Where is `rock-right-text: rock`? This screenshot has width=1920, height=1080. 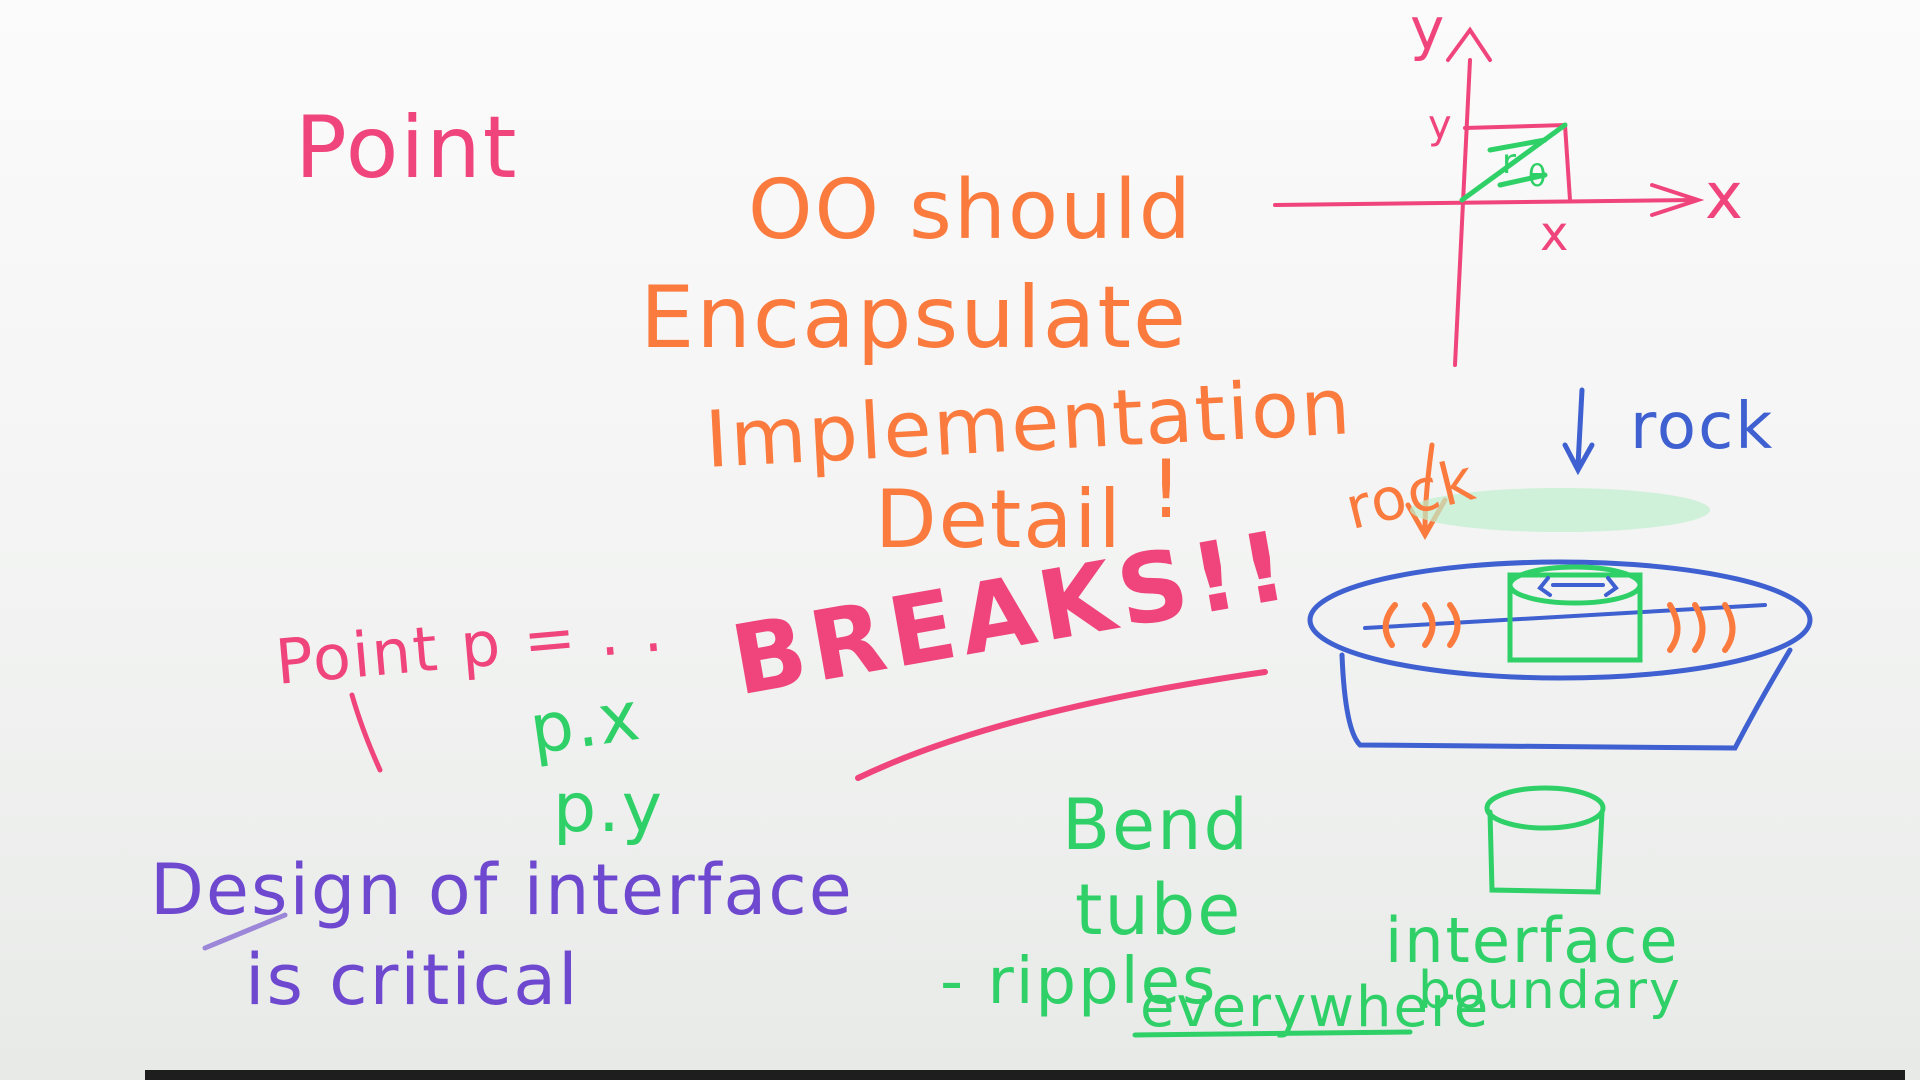
rock-right-text: rock is located at coordinates (1702, 427).